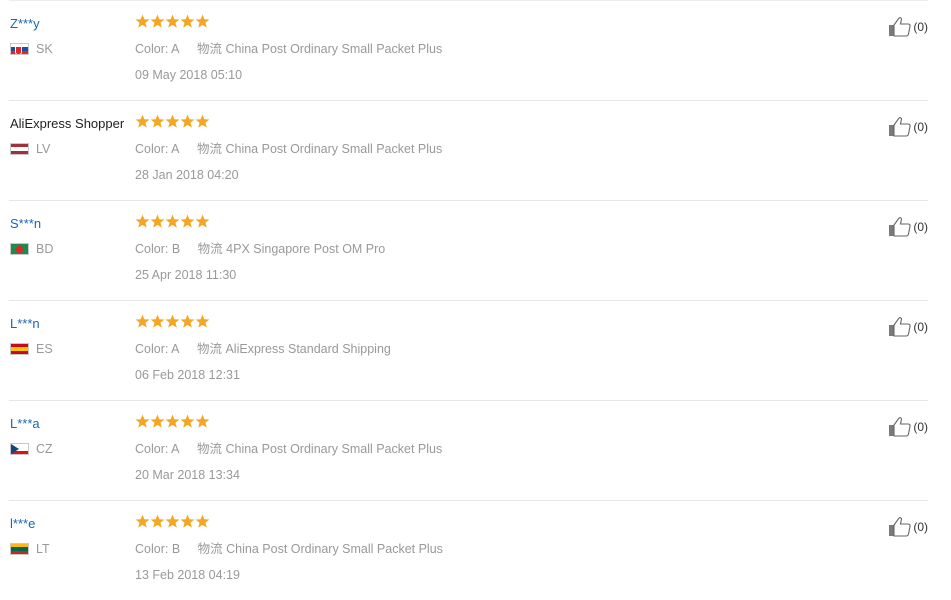 This screenshot has width=951, height=600. I want to click on color-value: B, so click(176, 549).